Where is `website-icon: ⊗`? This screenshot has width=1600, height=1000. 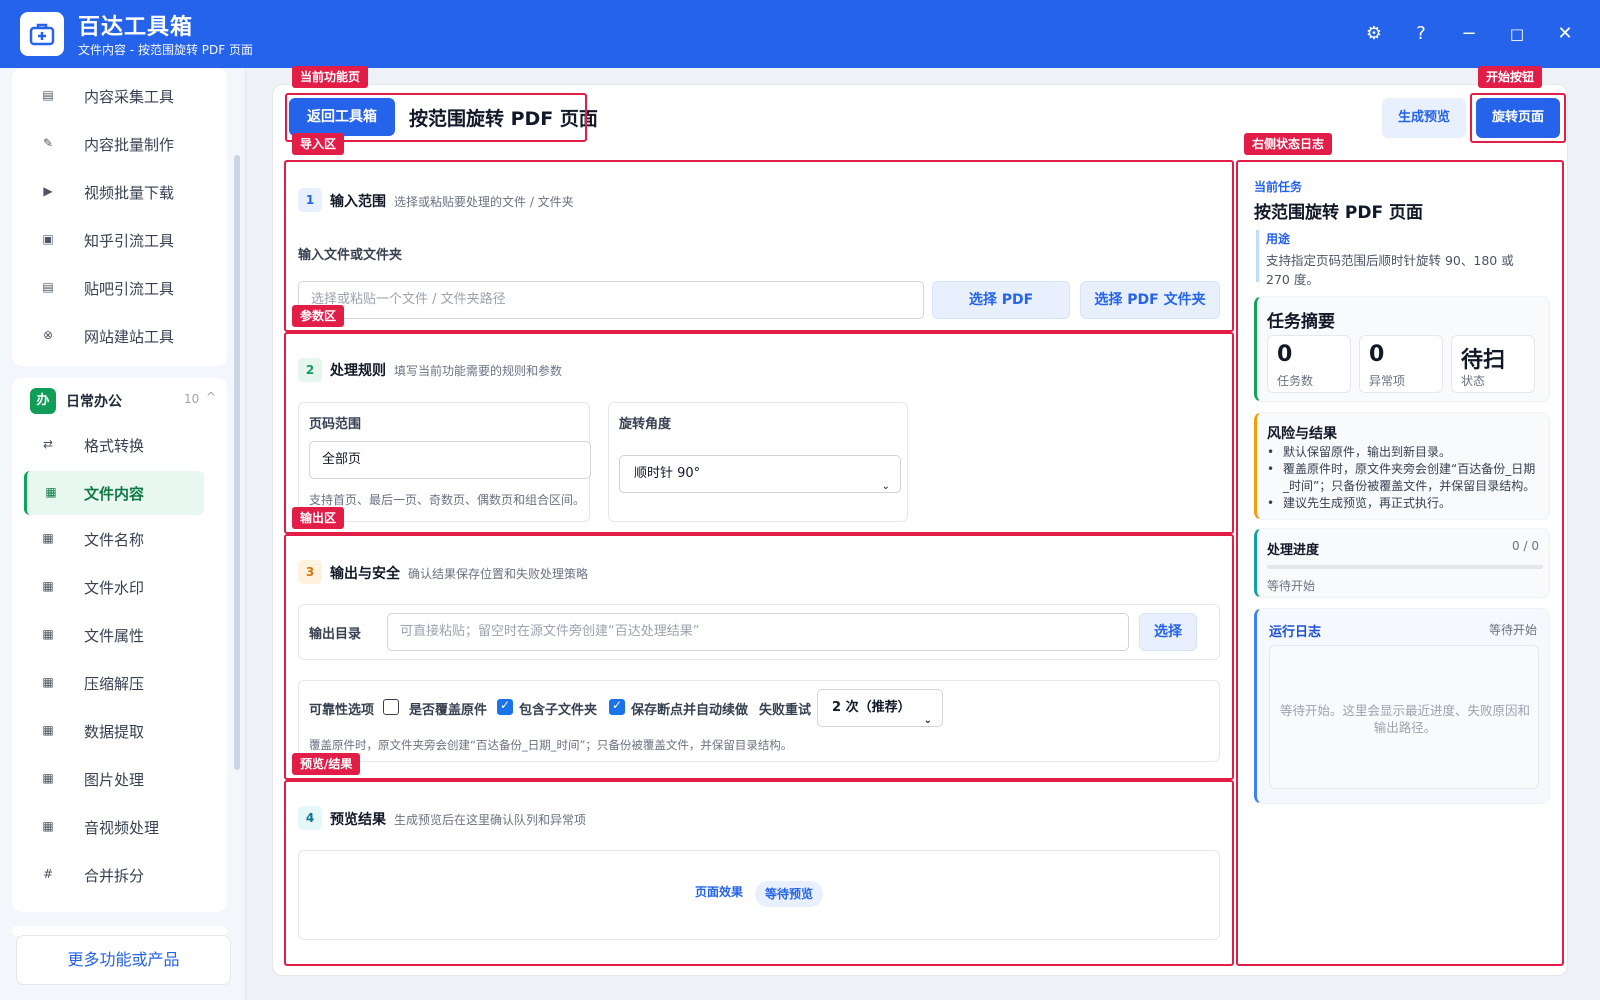 website-icon: ⊗ is located at coordinates (48, 335).